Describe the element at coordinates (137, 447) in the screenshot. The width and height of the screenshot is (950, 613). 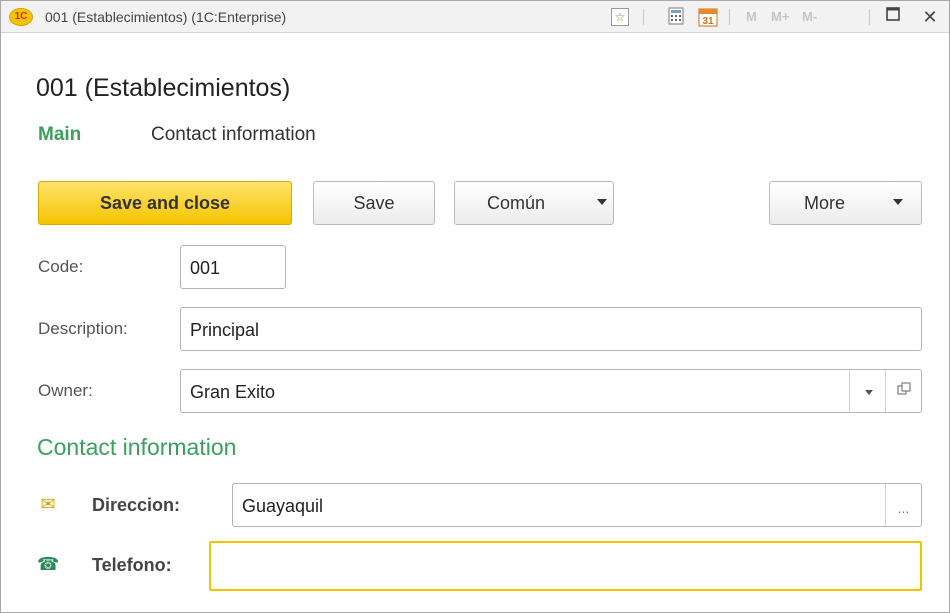
I see `contact-section-title: Contact information` at that location.